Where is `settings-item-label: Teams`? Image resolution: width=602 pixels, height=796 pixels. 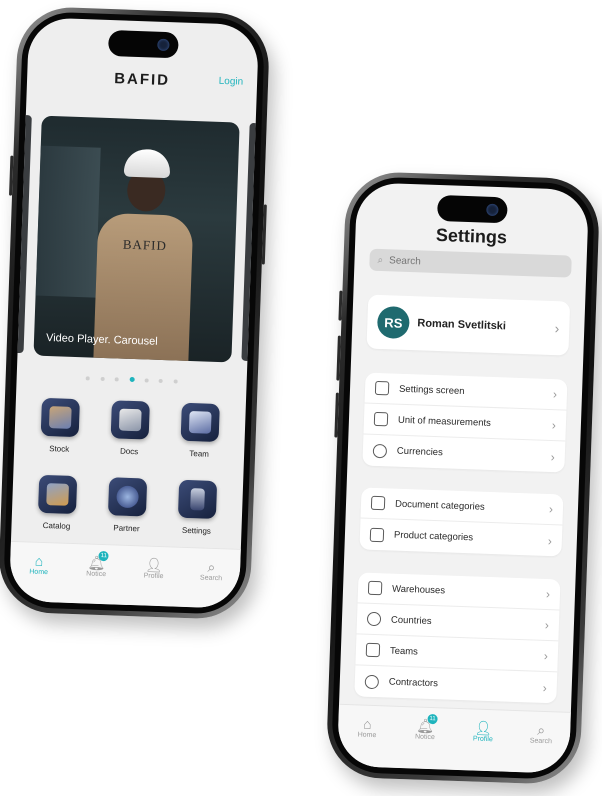
settings-item-label: Teams is located at coordinates (404, 651).